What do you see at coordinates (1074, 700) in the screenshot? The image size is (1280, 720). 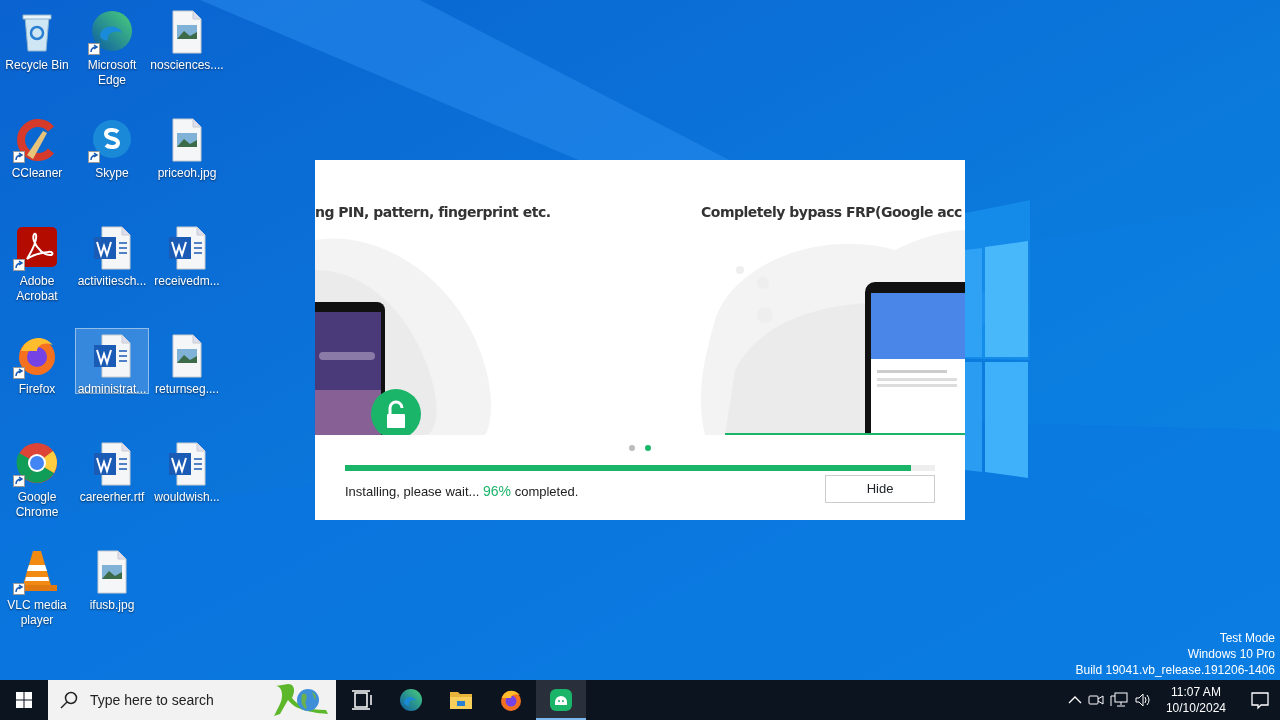 I see `chevron-up-icon` at bounding box center [1074, 700].